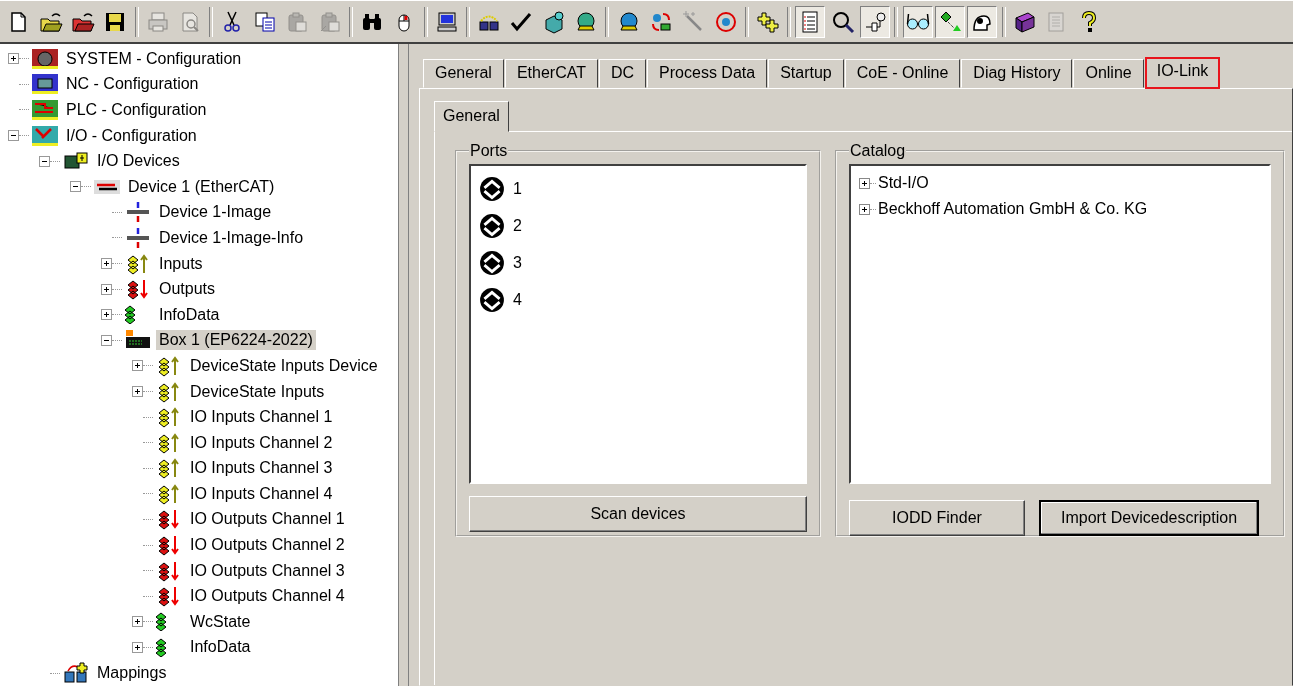 The height and width of the screenshot is (686, 1293). Describe the element at coordinates (517, 188) in the screenshot. I see `port-label: 1` at that location.